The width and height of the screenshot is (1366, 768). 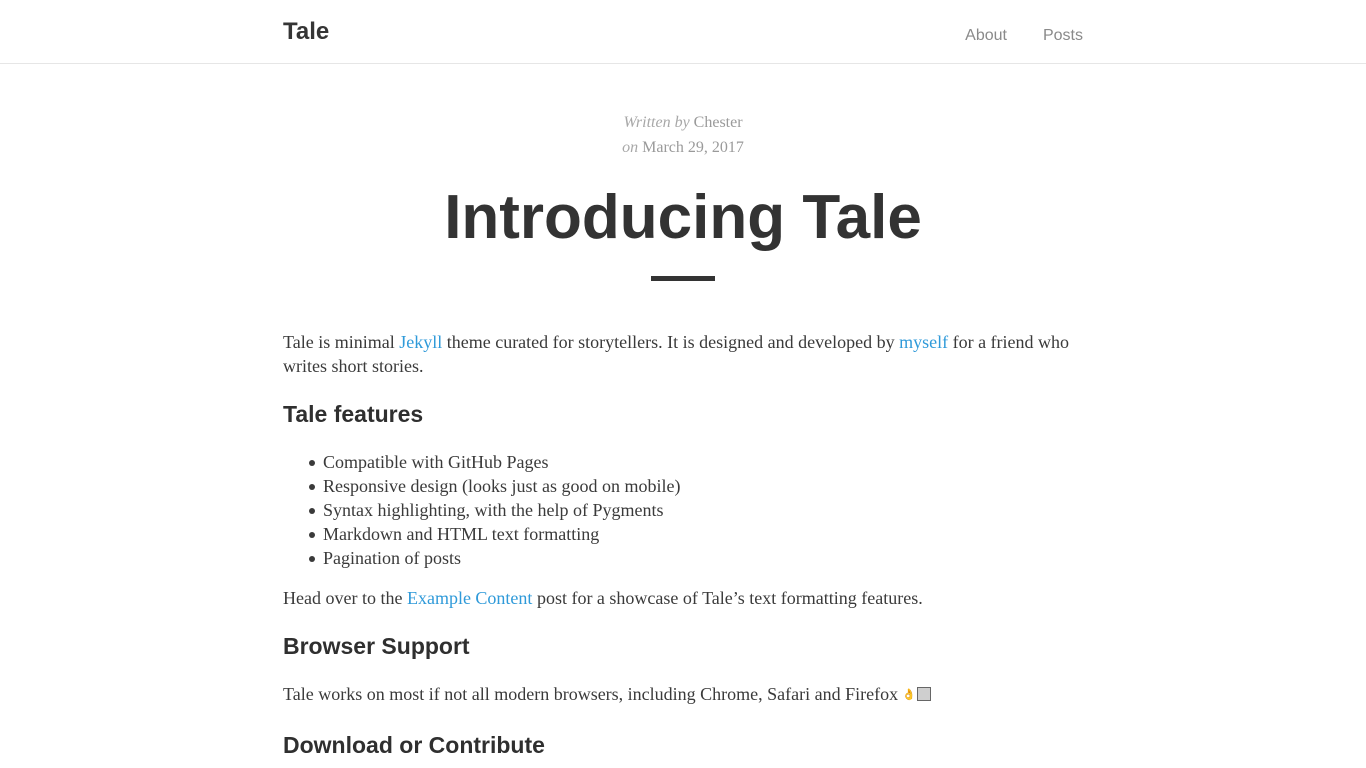 What do you see at coordinates (695, 534) in the screenshot?
I see `list-item: Markdown and HTML text formatting` at bounding box center [695, 534].